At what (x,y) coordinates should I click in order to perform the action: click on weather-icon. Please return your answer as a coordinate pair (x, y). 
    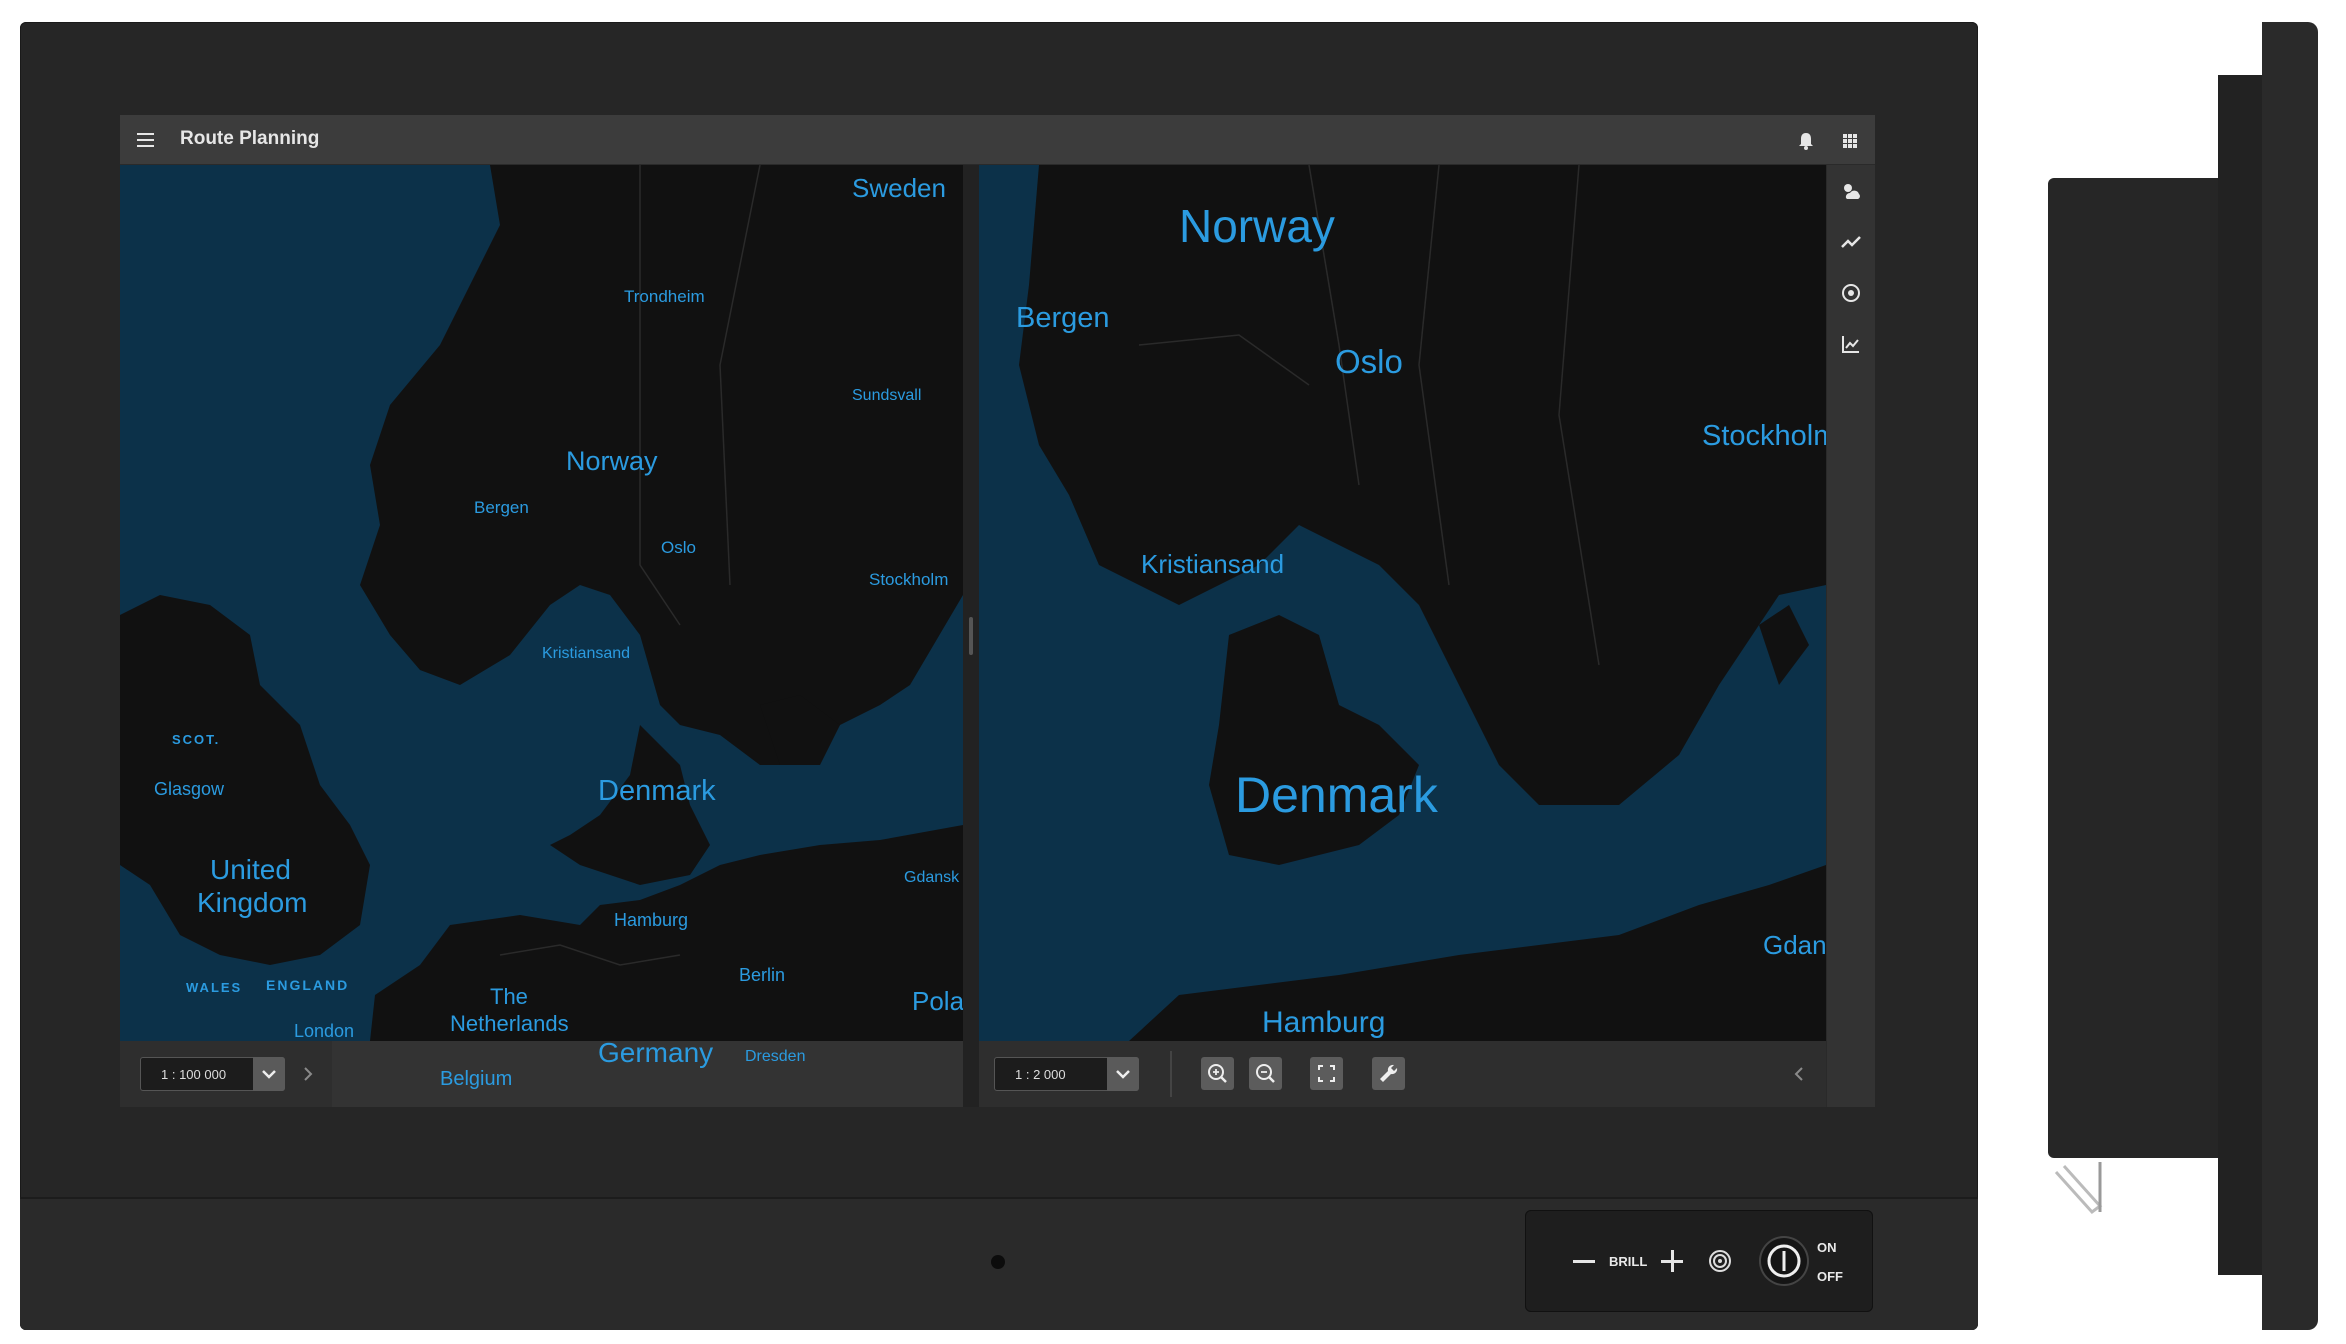
    Looking at the image, I should click on (1851, 191).